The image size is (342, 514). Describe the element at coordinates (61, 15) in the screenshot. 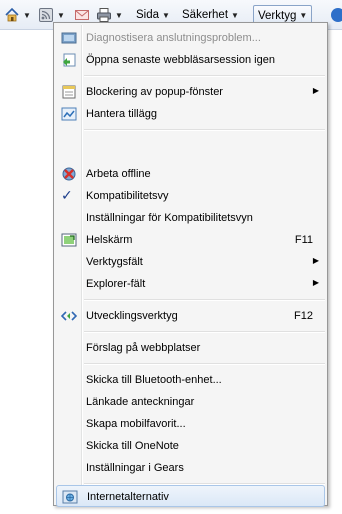

I see `feeds-dropdown-icon: ▼` at that location.